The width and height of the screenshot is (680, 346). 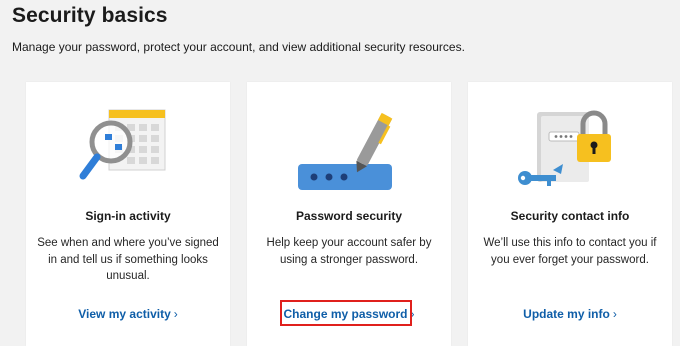 What do you see at coordinates (570, 259) in the screenshot?
I see `card-description-line: you ever forget your password.` at bounding box center [570, 259].